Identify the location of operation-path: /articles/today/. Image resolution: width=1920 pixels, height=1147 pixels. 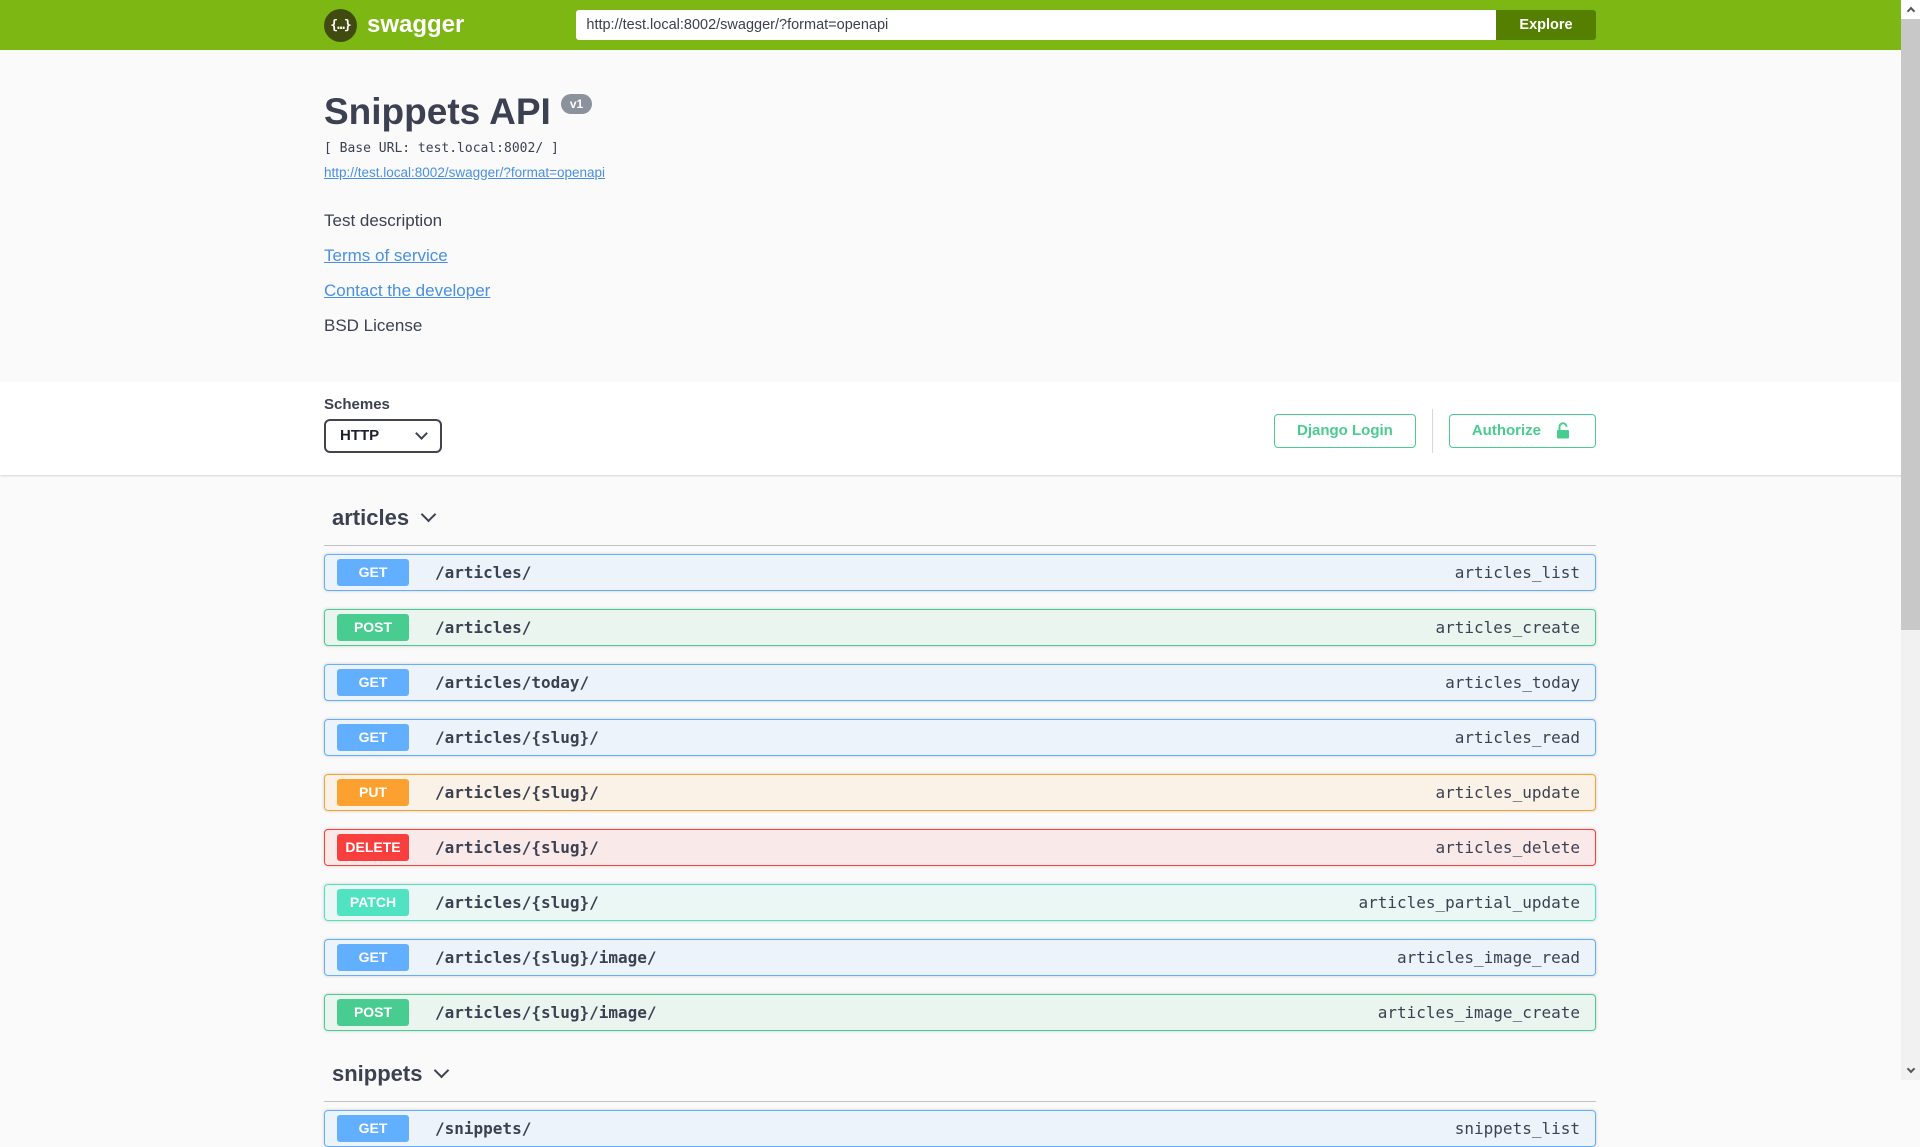
(512, 682).